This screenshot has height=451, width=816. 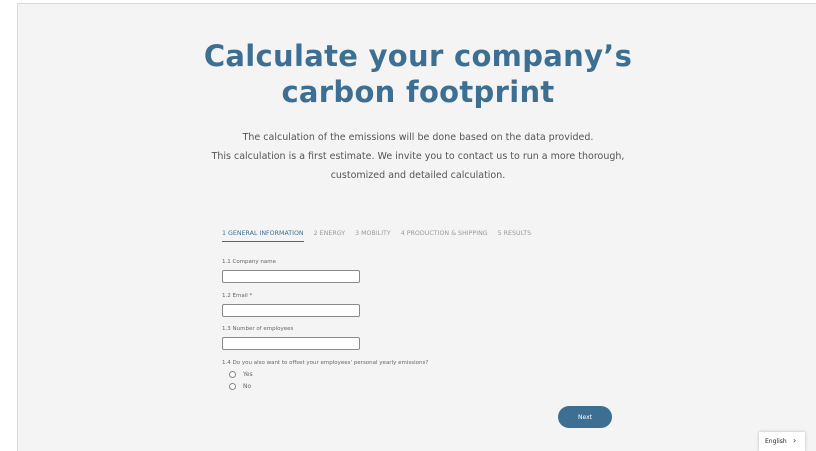 I want to click on employees-input, so click(x=291, y=343).